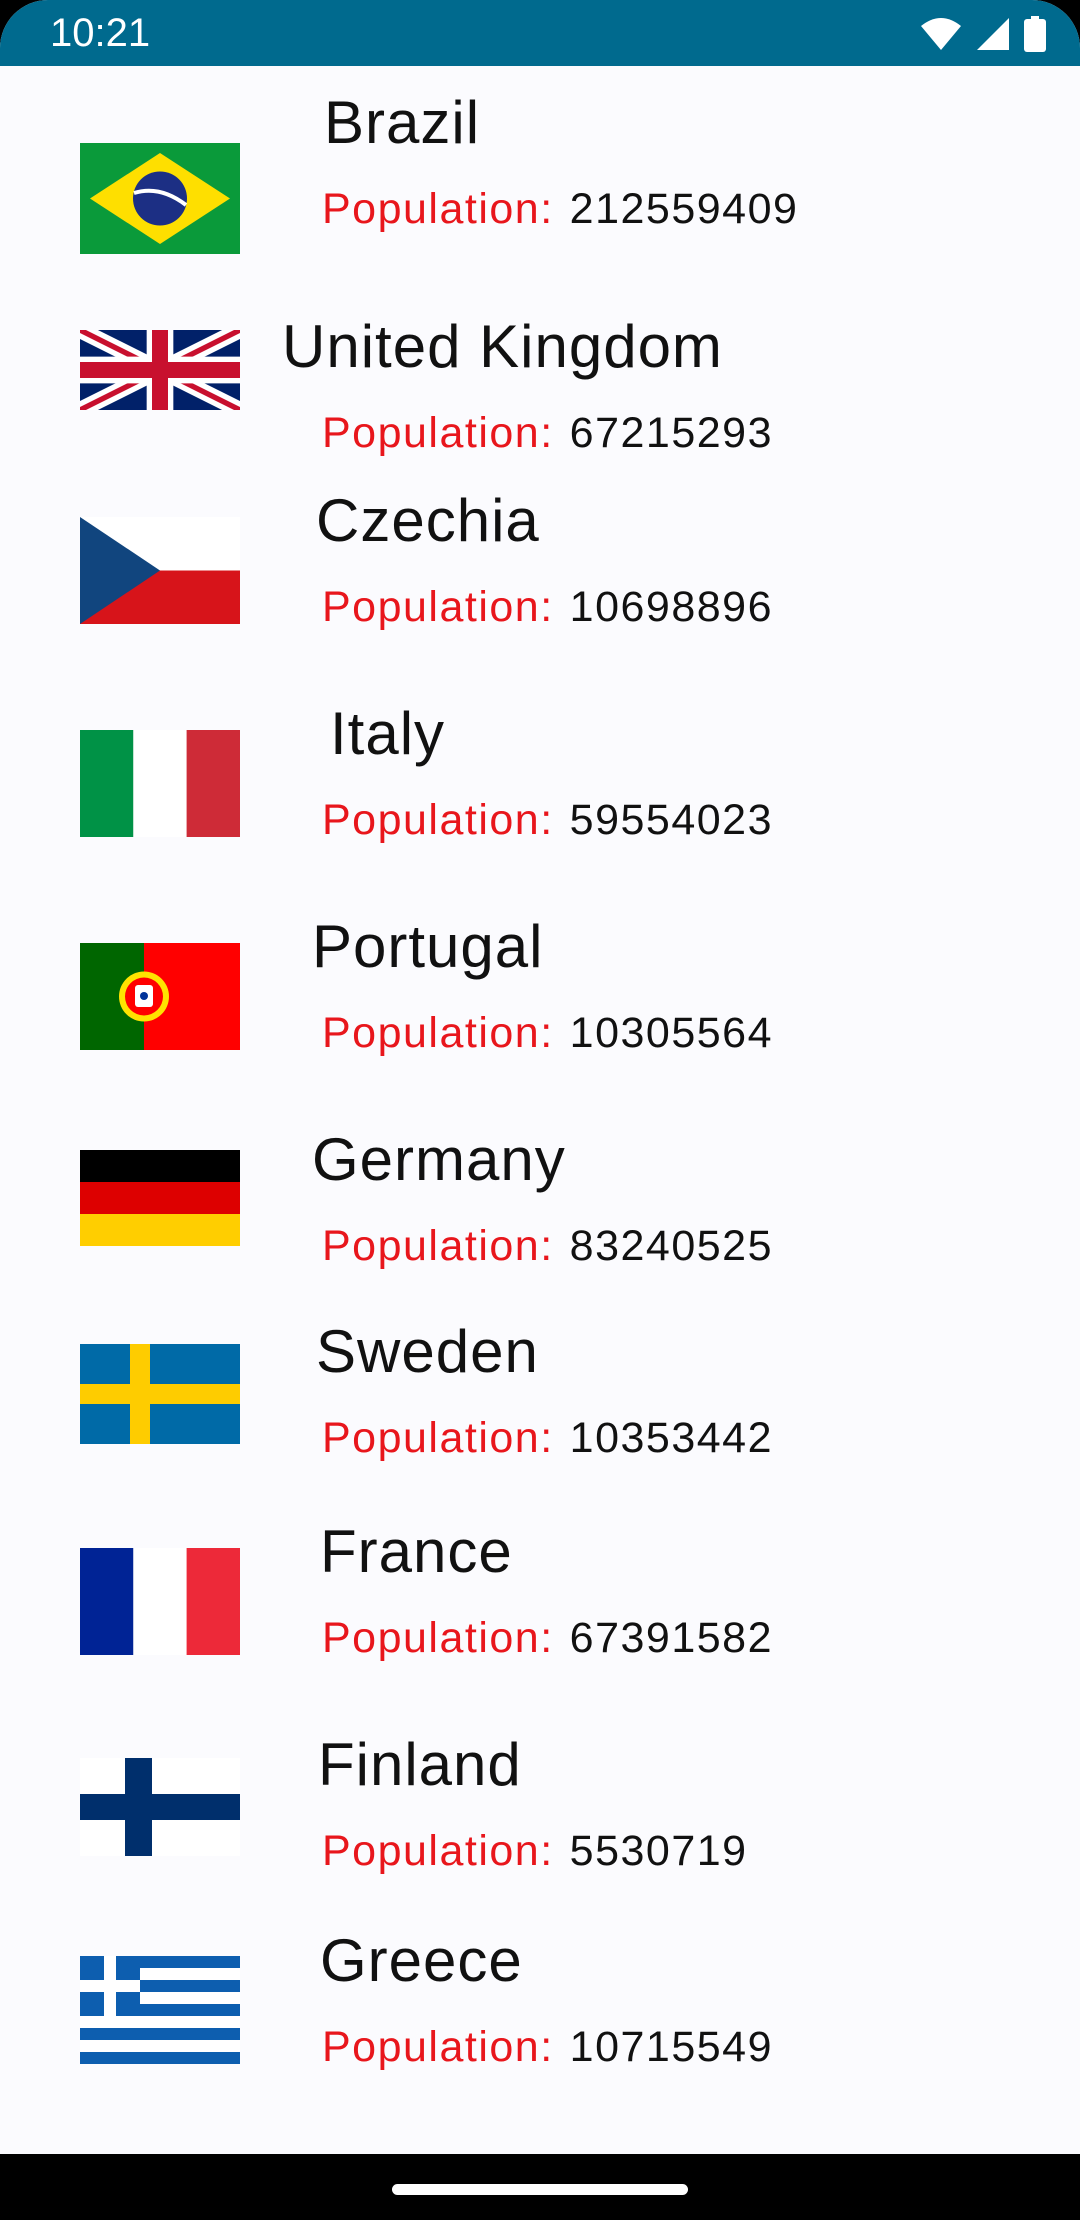 This screenshot has width=1080, height=2220. I want to click on country-row-italy: Italy Population: 59554023, so click(540, 799).